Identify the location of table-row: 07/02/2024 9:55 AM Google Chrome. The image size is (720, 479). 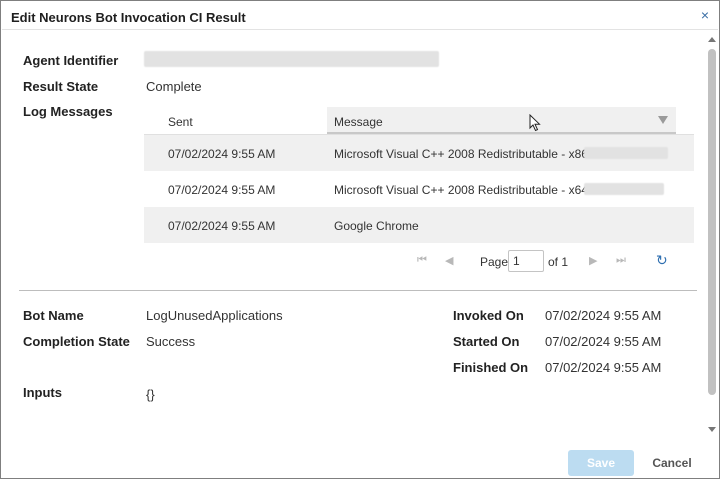
(419, 225).